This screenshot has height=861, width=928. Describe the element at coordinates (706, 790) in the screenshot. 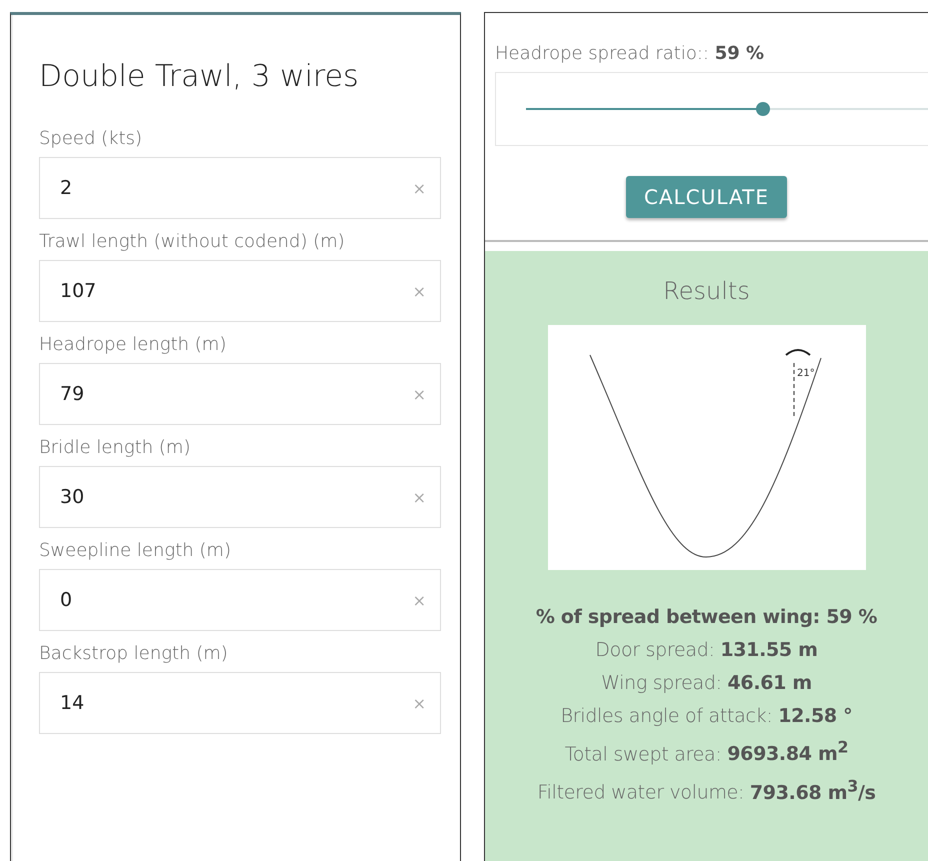

I see `result-line: Filtered water volume: 793.68 m$^{3}$/s` at that location.